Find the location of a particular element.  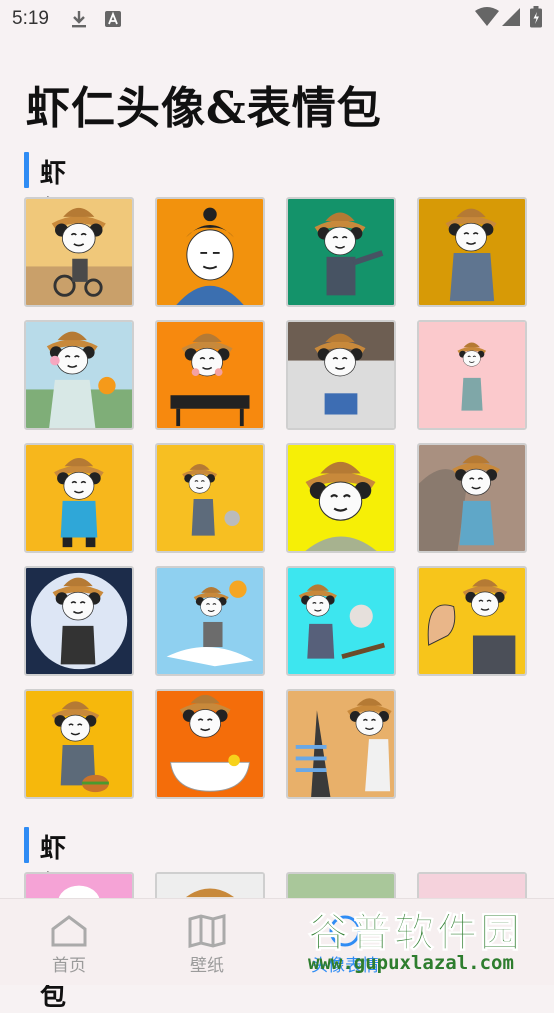

wifi-icon is located at coordinates (487, 16).